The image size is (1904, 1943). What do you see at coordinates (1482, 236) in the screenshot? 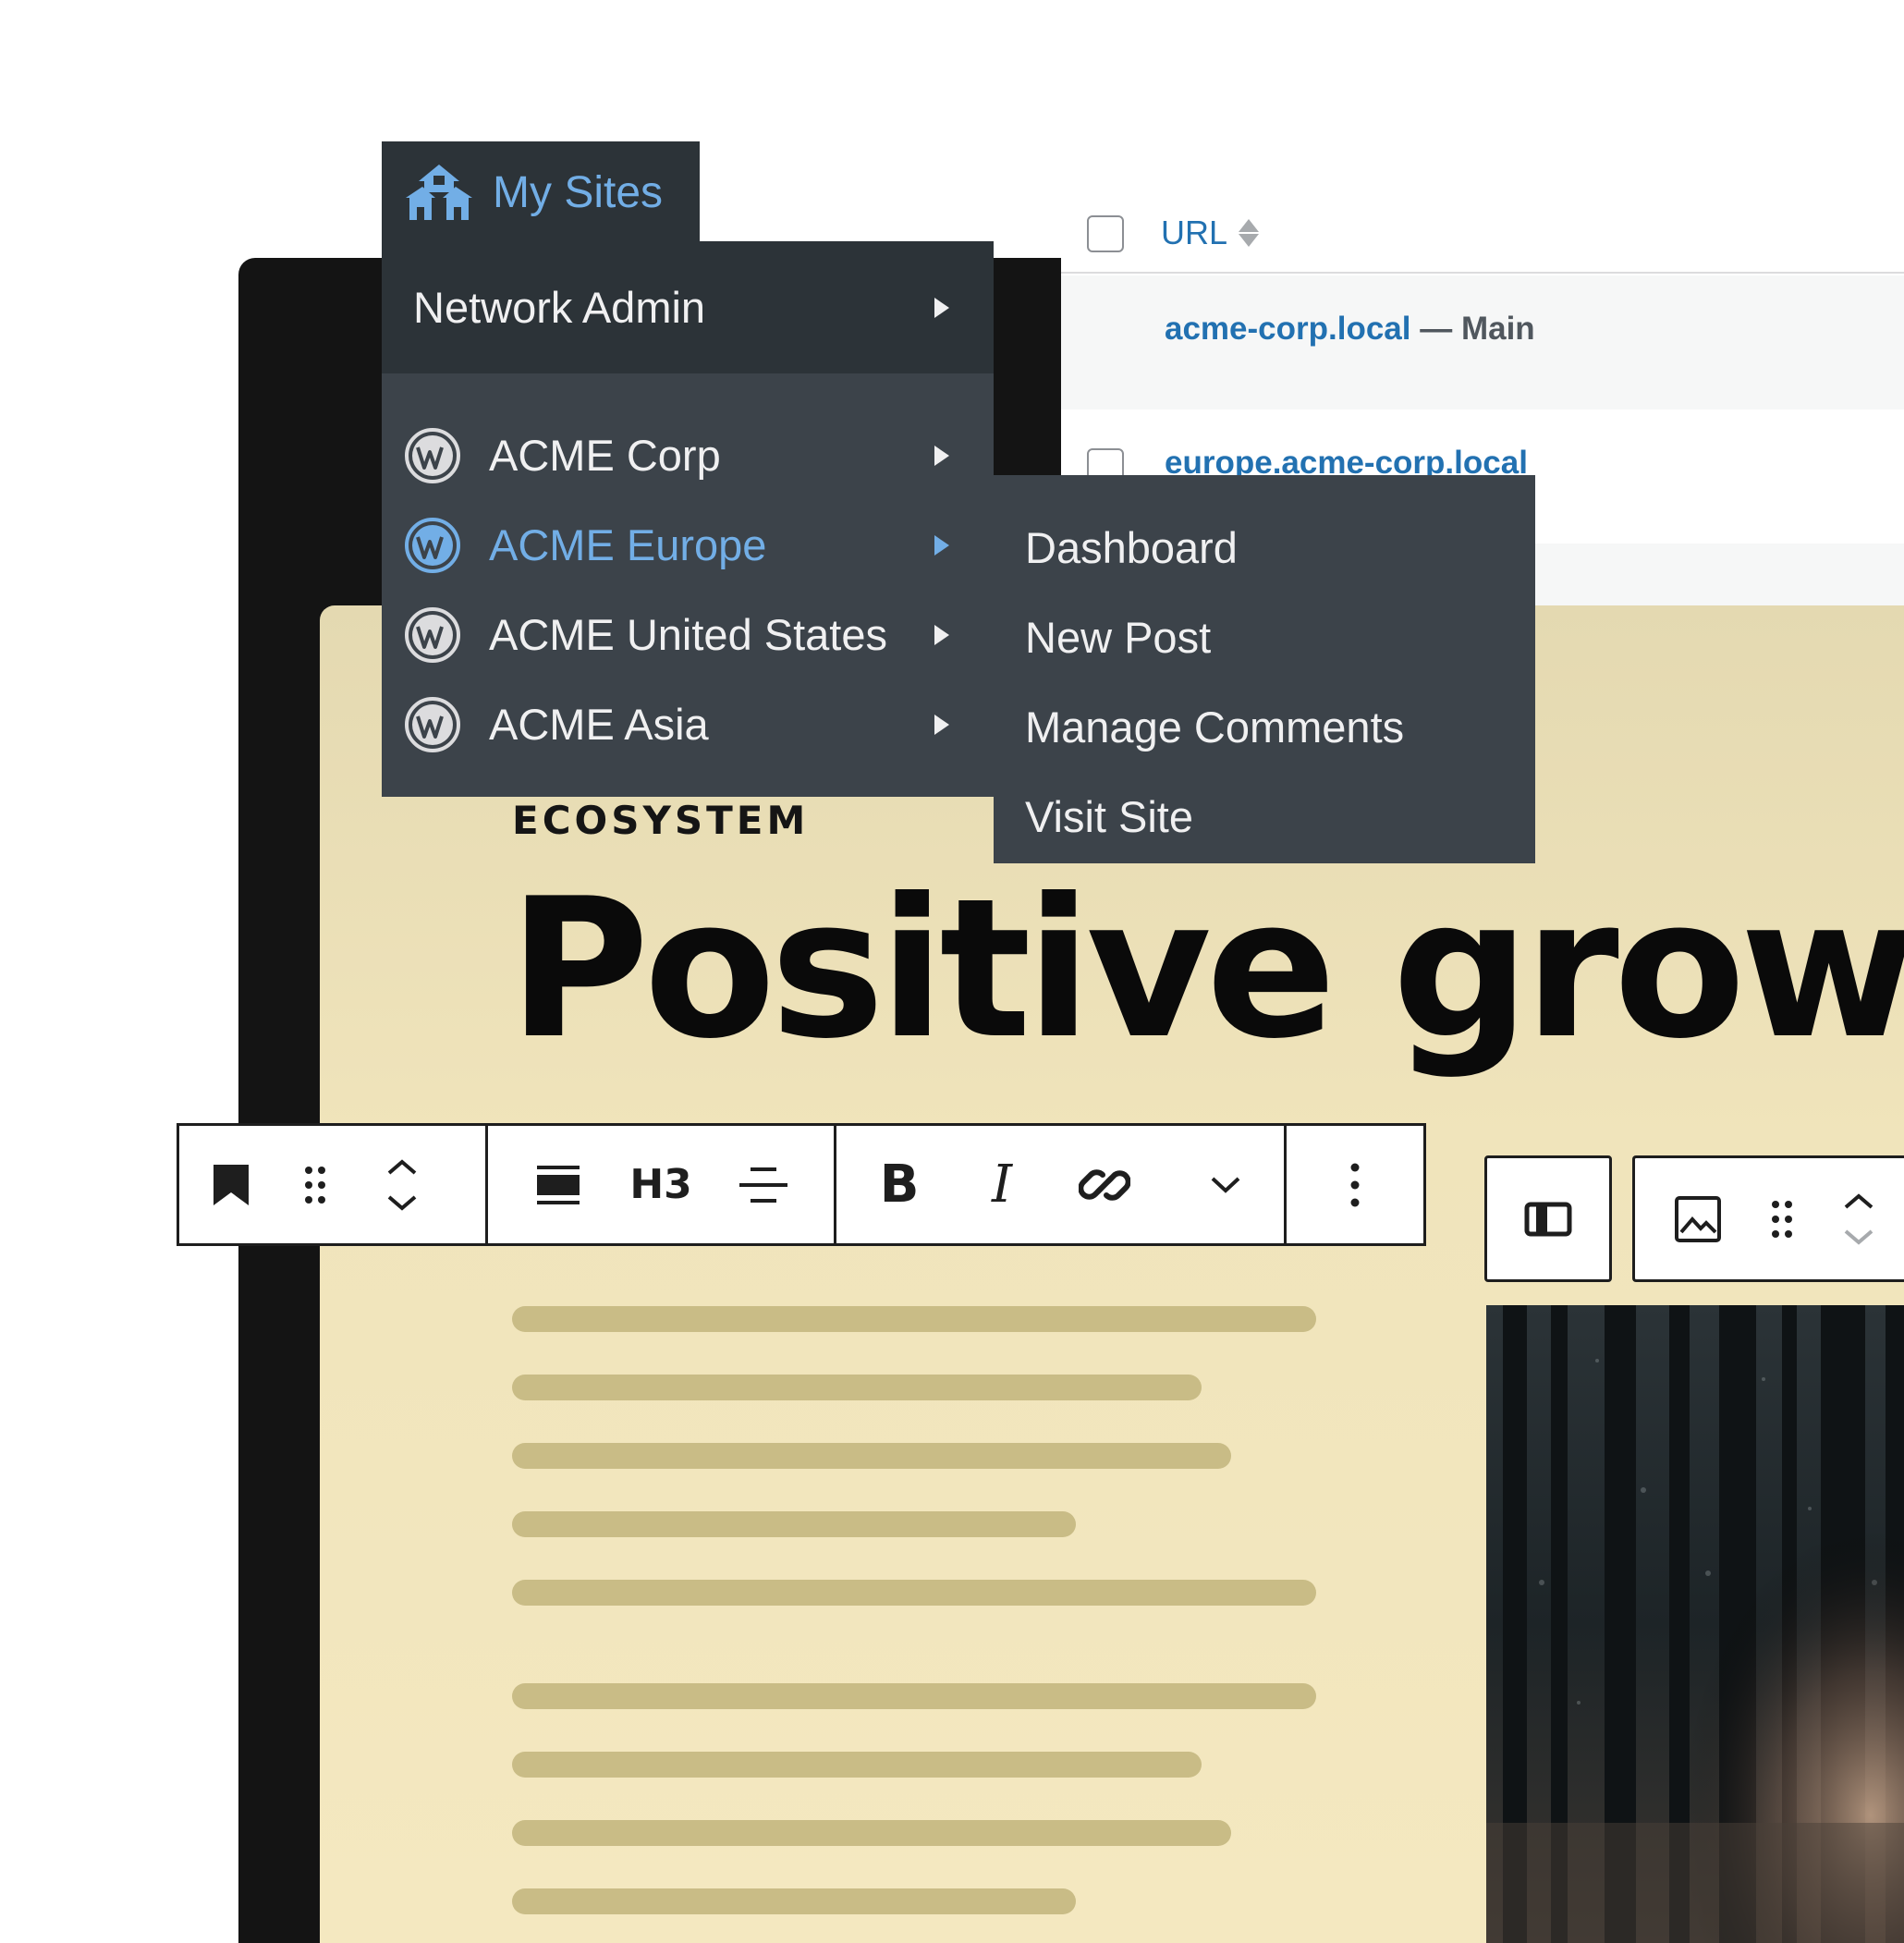
I see `table-header: URL` at bounding box center [1482, 236].